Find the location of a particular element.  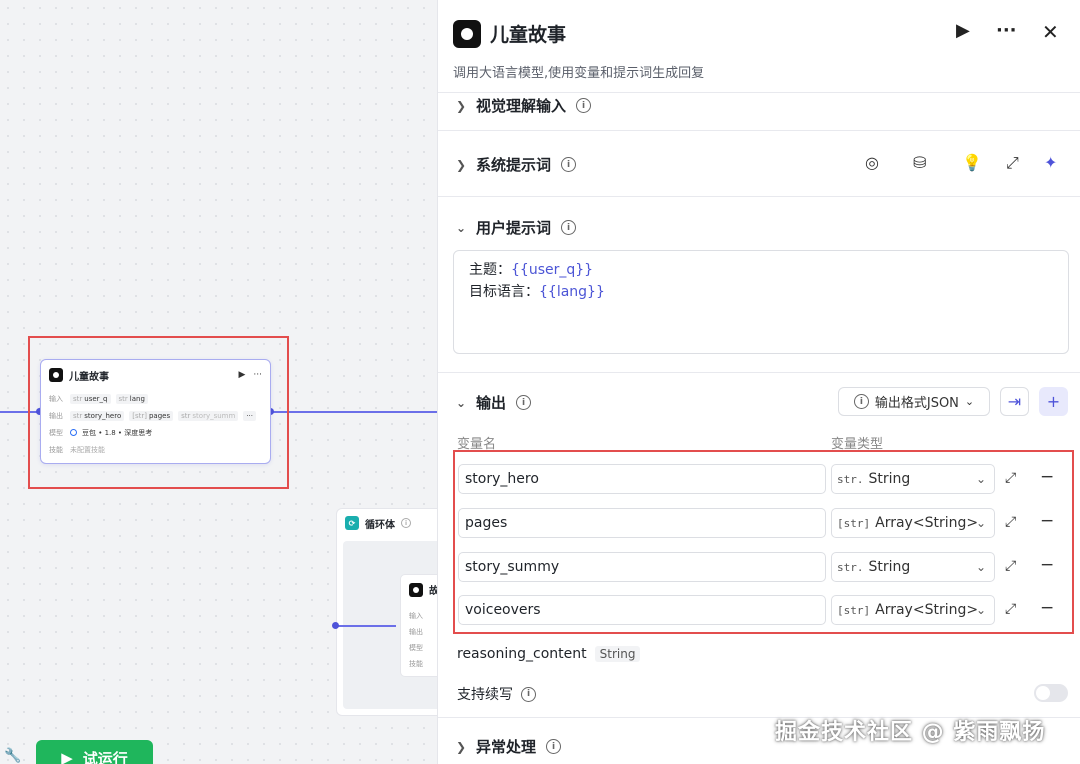

output-format-label: 输出格式JSON is located at coordinates (916, 403).